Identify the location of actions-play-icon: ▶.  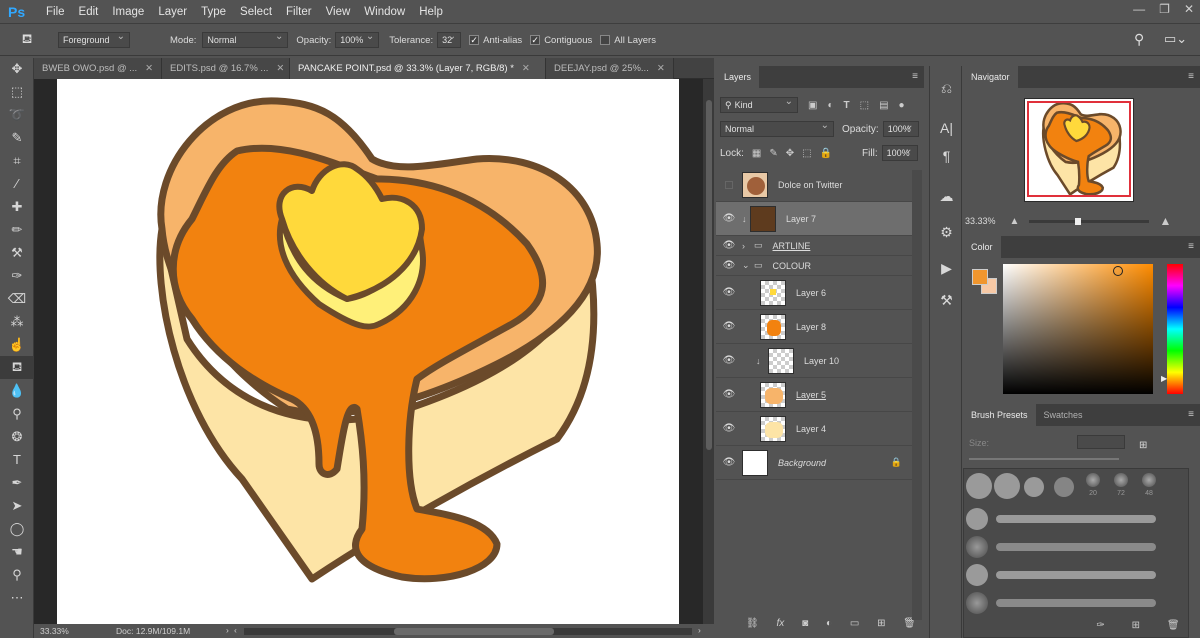
(946, 268).